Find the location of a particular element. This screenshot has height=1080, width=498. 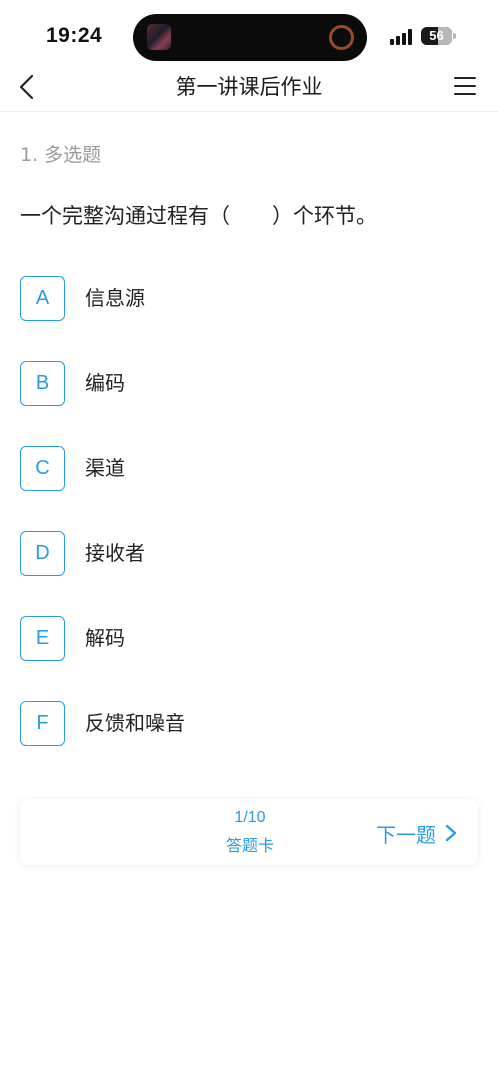

chevron-right-icon is located at coordinates (451, 833).